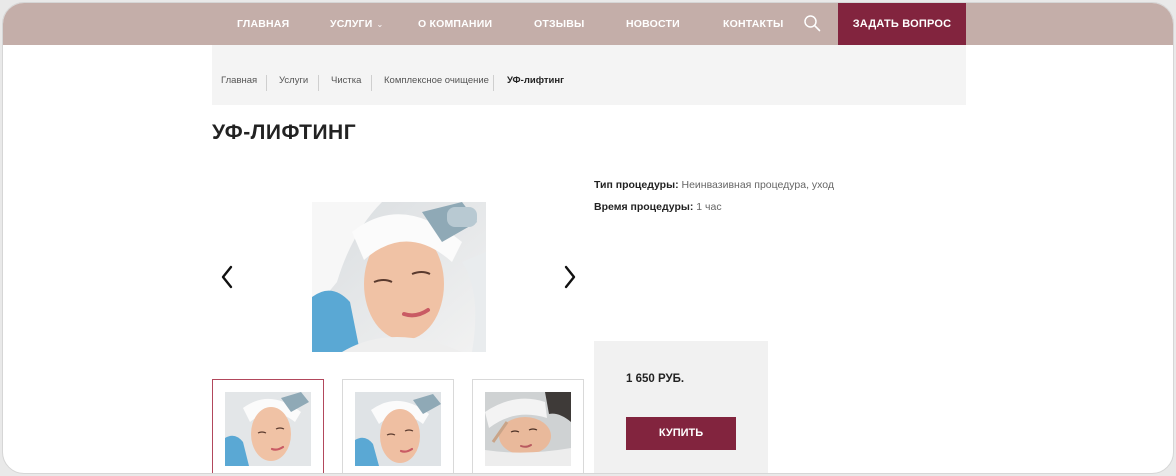 This screenshot has height=476, width=1176. Describe the element at coordinates (346, 75) in the screenshot. I see `breadcrumb-cleaning: Чистка` at that location.